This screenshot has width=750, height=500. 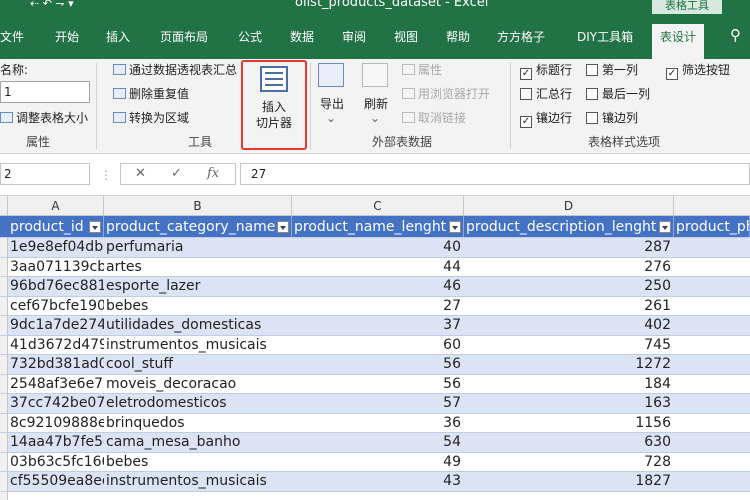 What do you see at coordinates (198, 267) in the screenshot?
I see `table-cell: artes` at bounding box center [198, 267].